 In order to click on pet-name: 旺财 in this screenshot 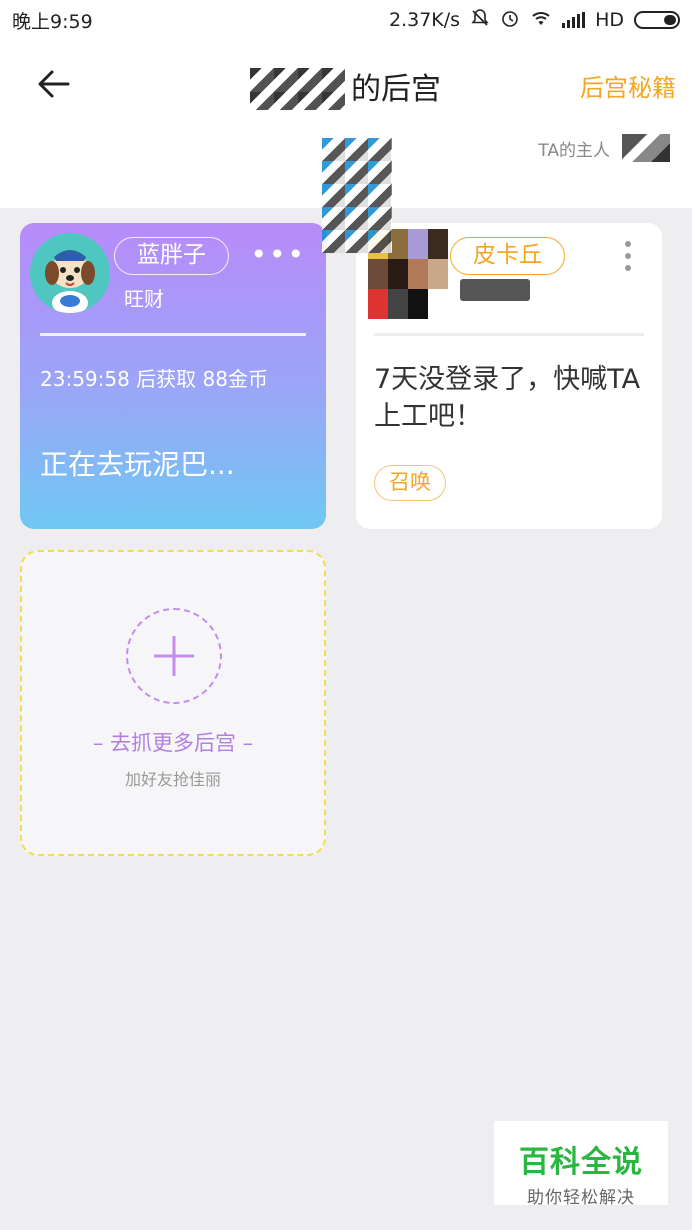, I will do `click(144, 299)`.